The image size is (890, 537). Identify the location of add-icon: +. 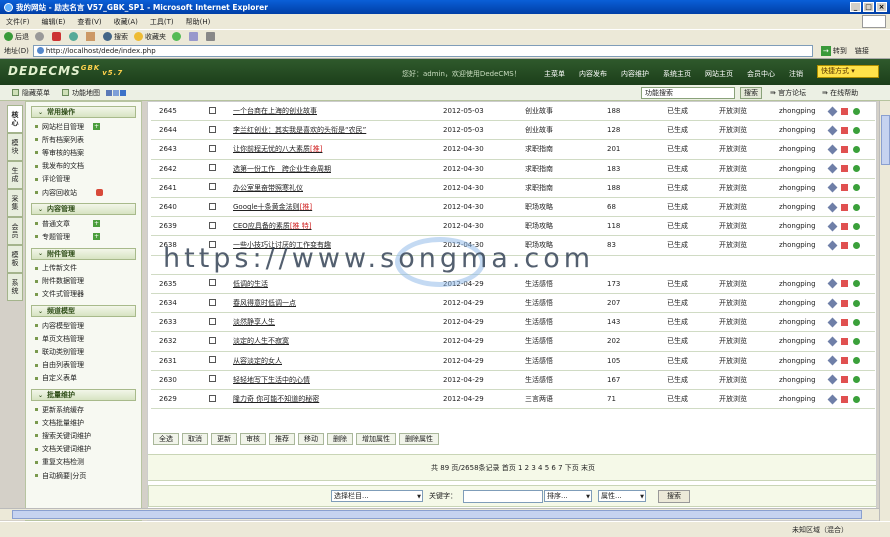
(96, 237).